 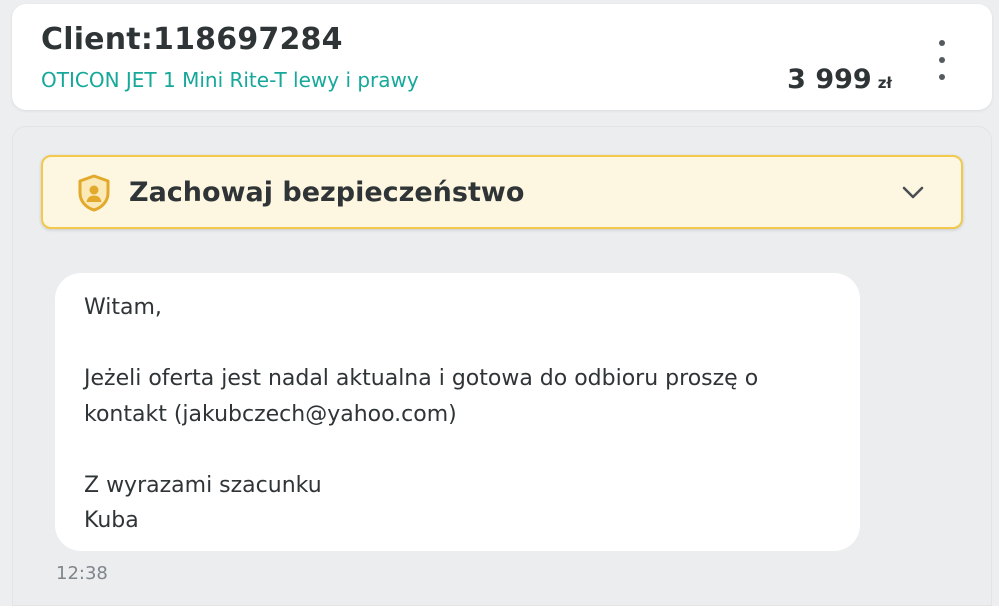 I want to click on product-link: OTICON JET 1 Mini Rite-T lewy i prawy, so click(x=230, y=80).